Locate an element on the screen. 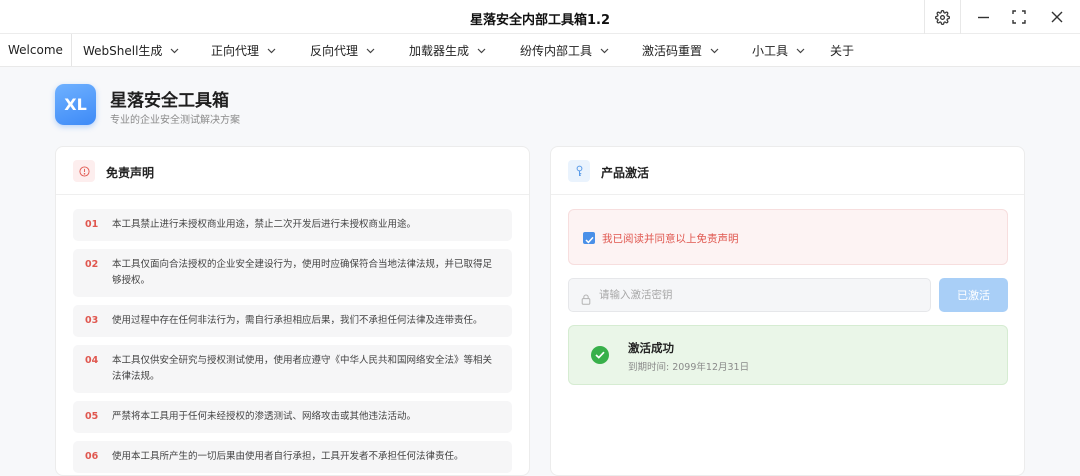 This screenshot has width=1080, height=476. check-icon is located at coordinates (589, 238).